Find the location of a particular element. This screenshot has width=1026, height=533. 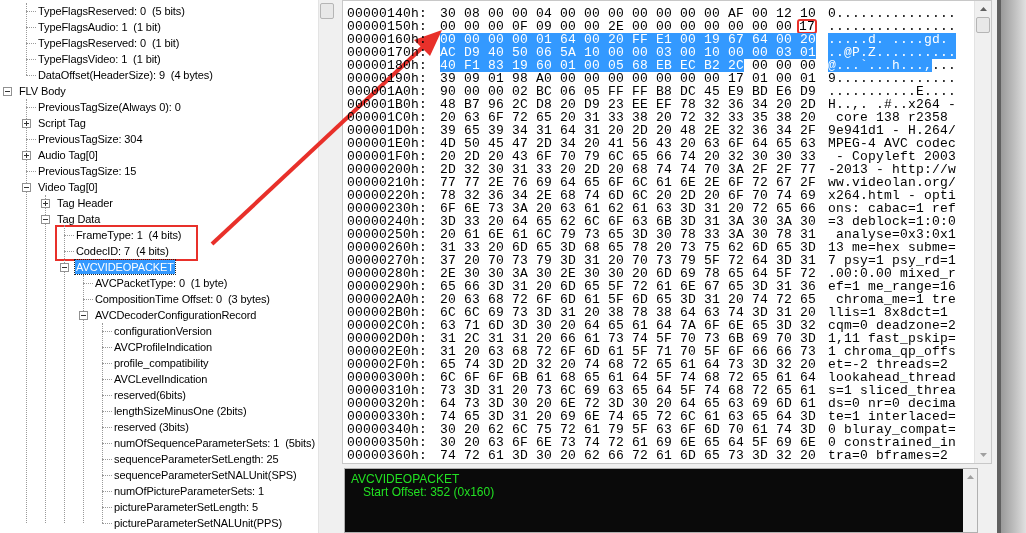

tree-item: profile_compatibility is located at coordinates (161, 363).